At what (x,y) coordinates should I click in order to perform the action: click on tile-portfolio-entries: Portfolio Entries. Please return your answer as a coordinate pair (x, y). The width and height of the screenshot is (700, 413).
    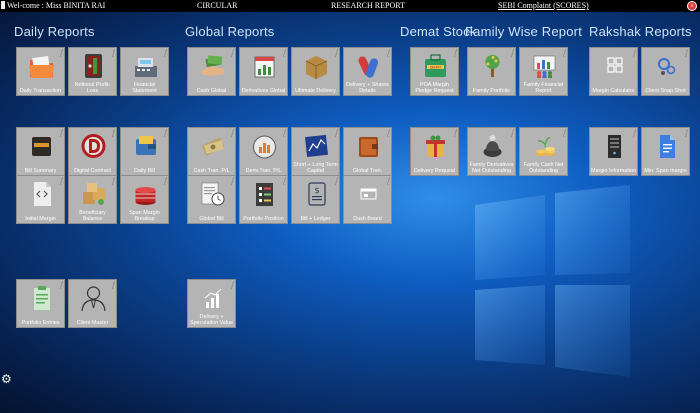
    Looking at the image, I should click on (40, 303).